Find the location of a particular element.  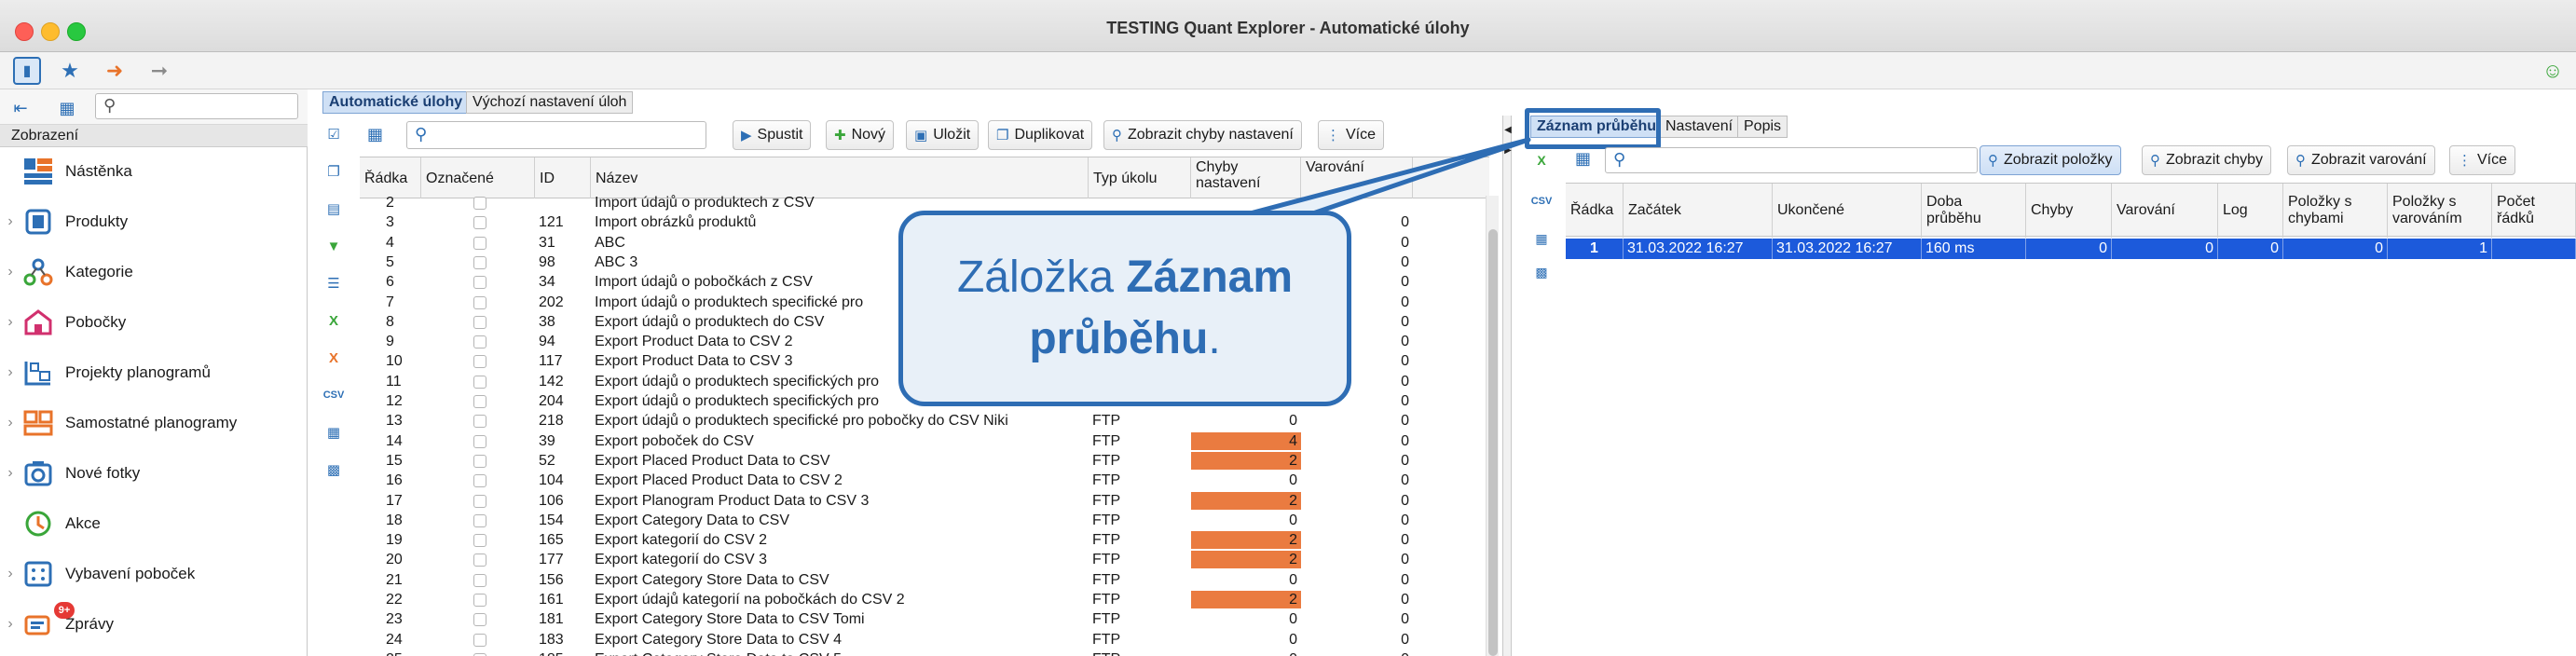

annotation-callout: Záložka Záznam průběhu. is located at coordinates (1124, 308).